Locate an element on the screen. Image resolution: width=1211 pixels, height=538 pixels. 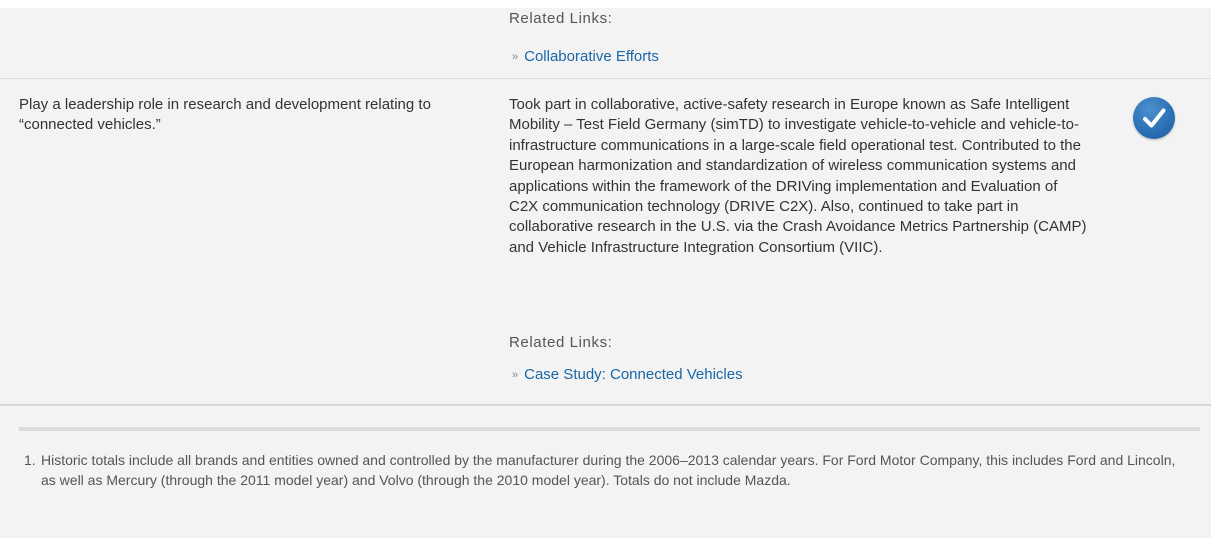
table-row: Related Links: » Collaborative Efforts is located at coordinates (605, 43).